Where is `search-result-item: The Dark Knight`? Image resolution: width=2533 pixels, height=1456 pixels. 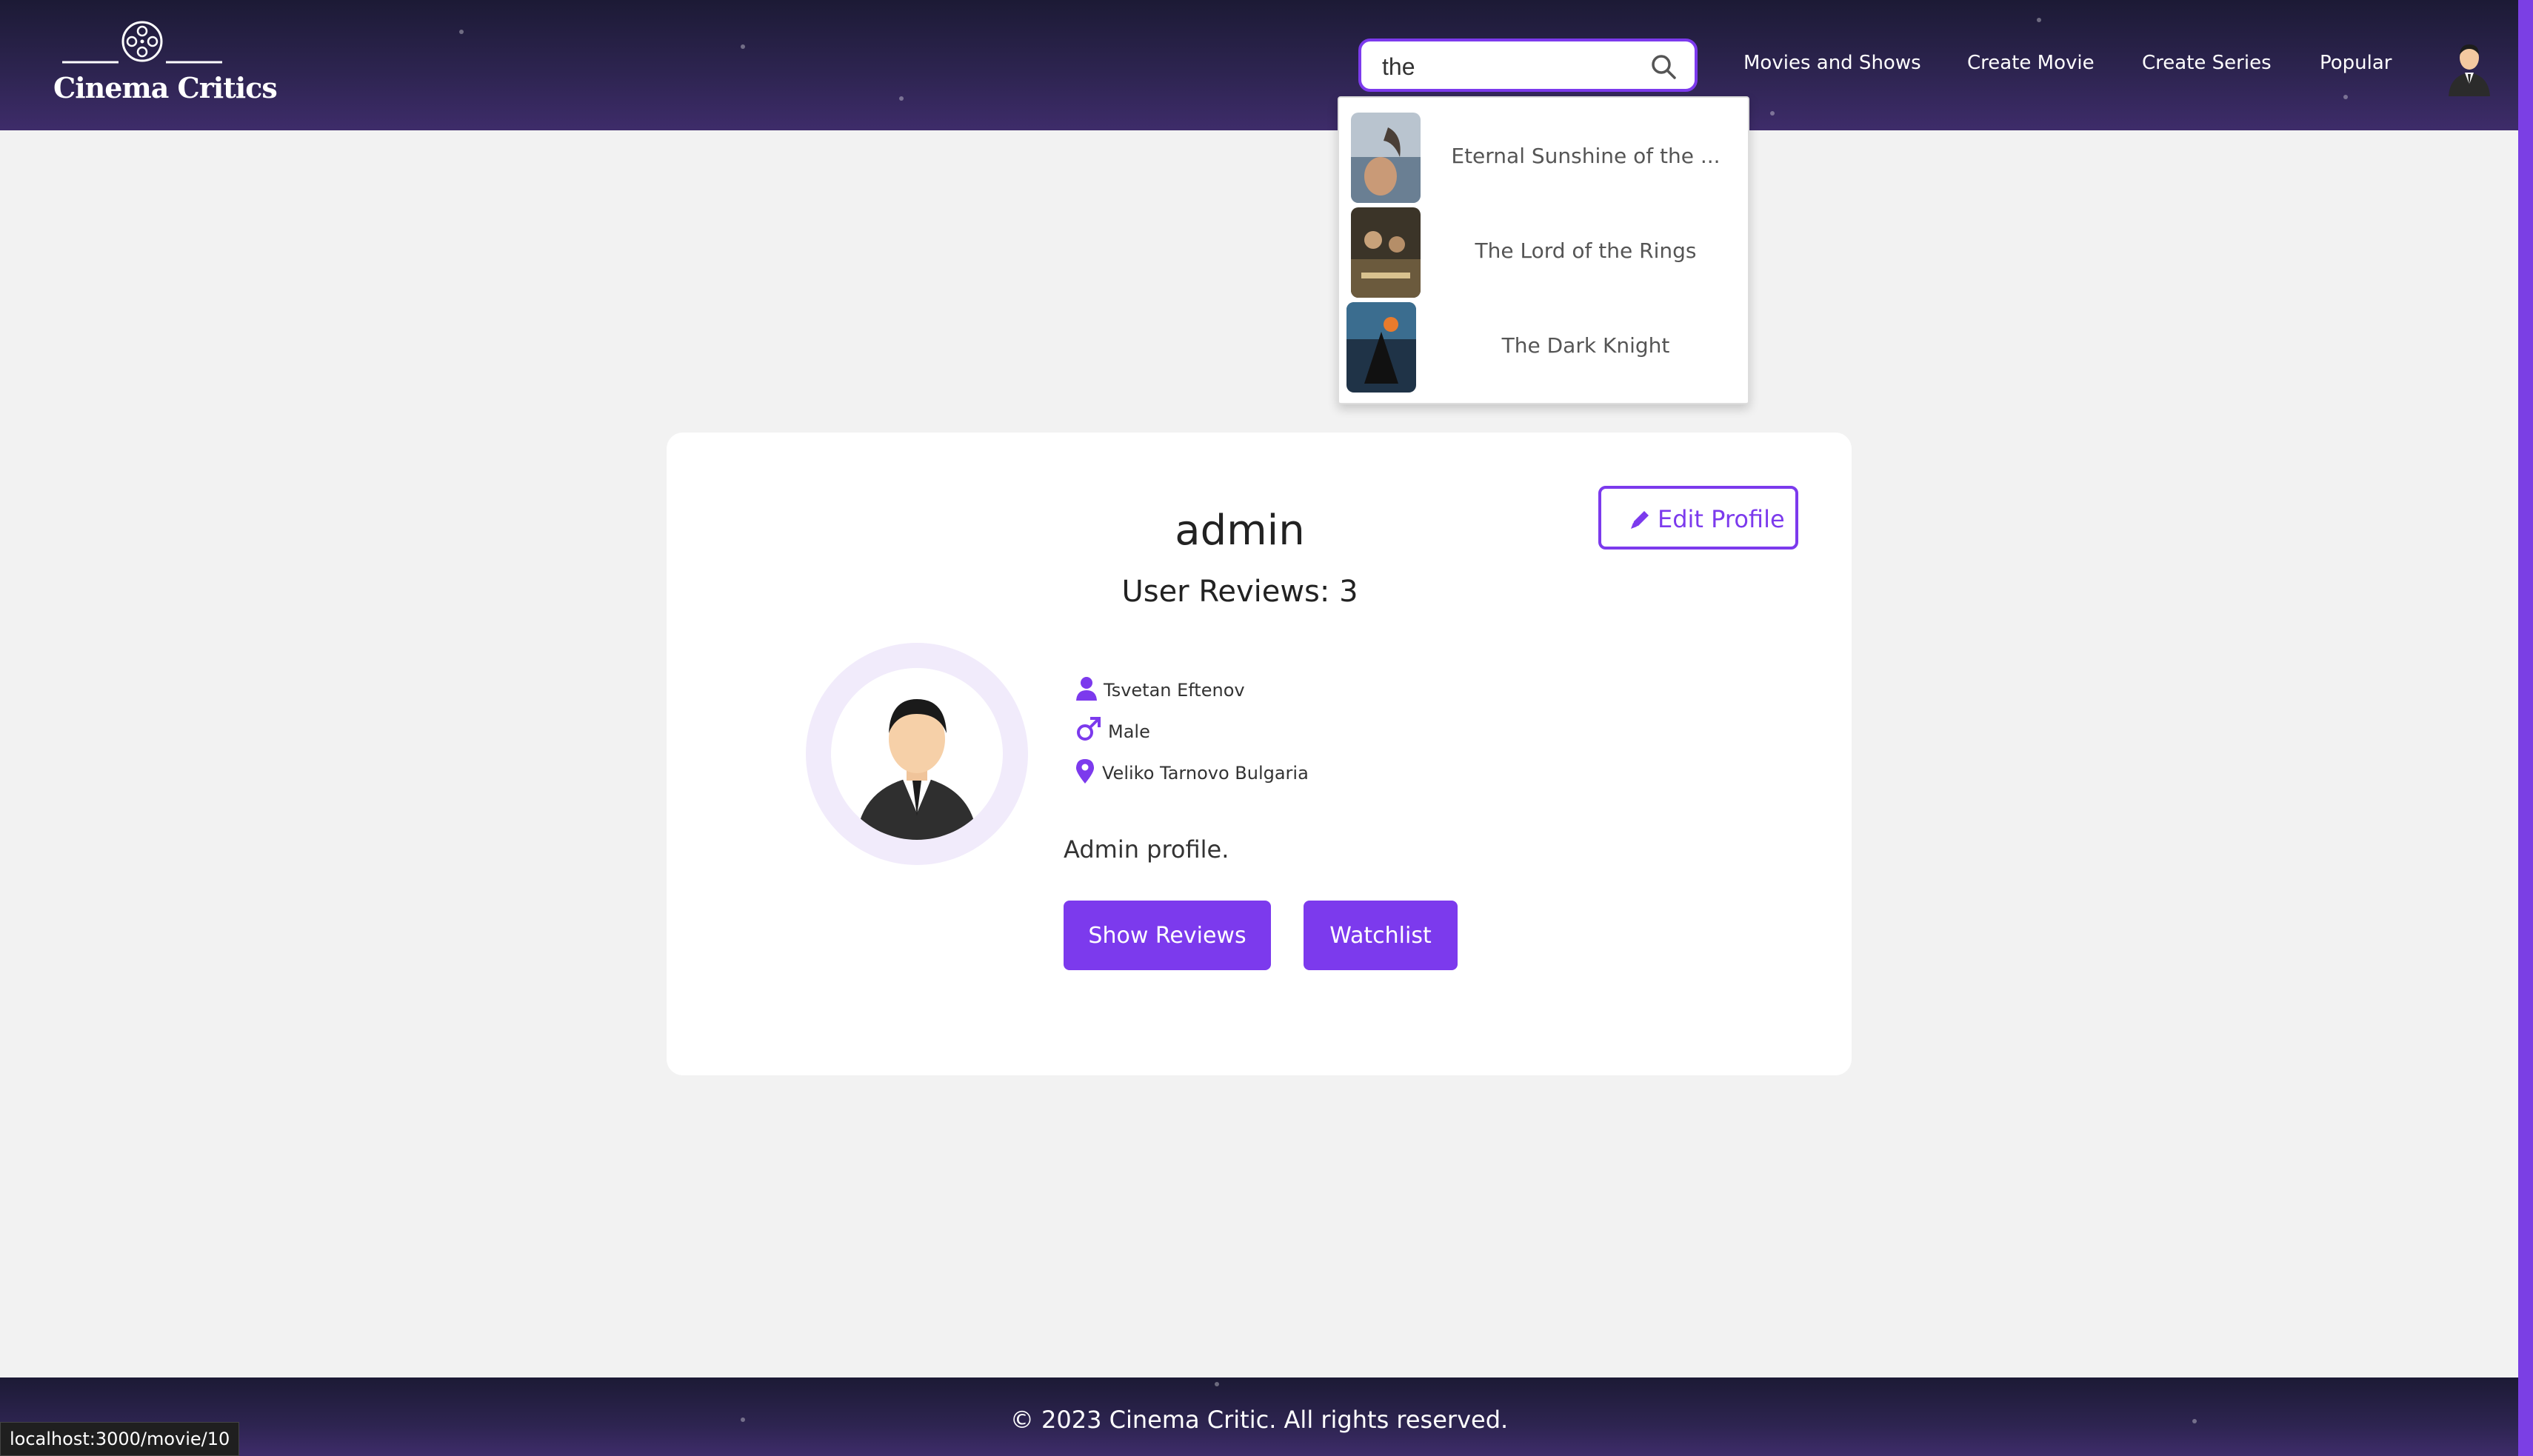 search-result-item: The Dark Knight is located at coordinates (1541, 348).